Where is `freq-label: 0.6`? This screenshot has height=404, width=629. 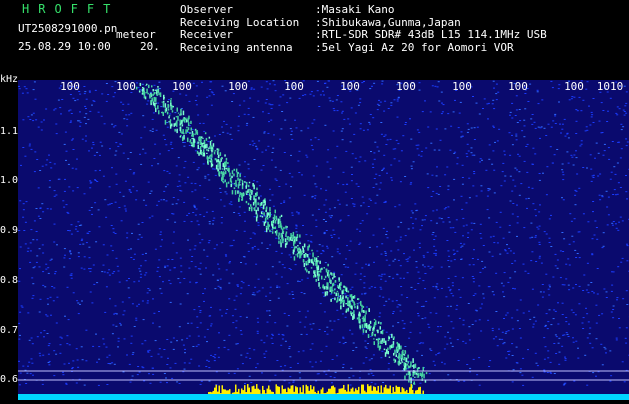
freq-label: 0.6 is located at coordinates (9, 379).